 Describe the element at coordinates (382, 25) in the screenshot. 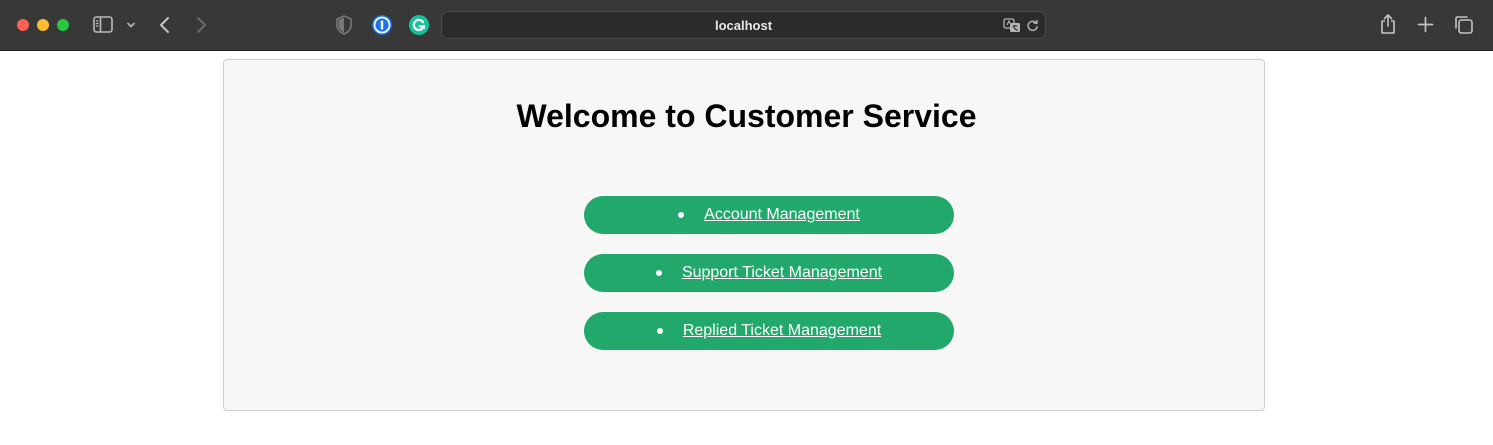

I see `password-manager-icon` at that location.